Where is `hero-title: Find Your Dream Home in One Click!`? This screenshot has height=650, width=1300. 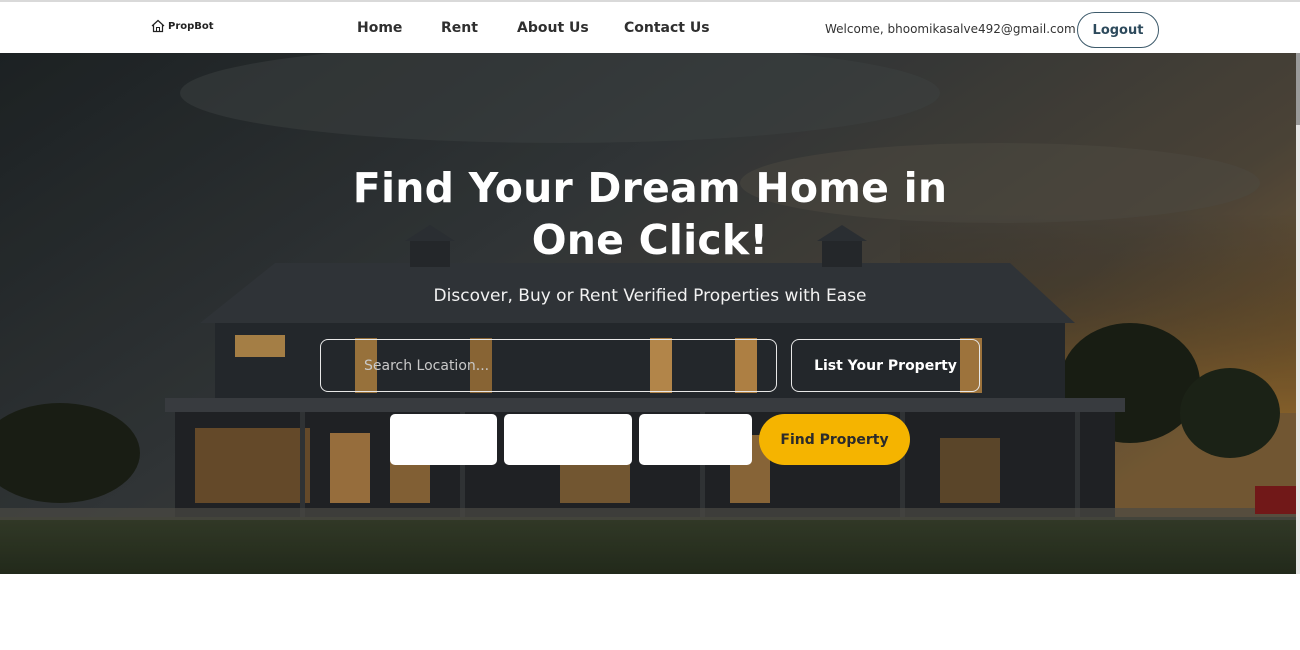 hero-title: Find Your Dream Home in One Click! is located at coordinates (650, 214).